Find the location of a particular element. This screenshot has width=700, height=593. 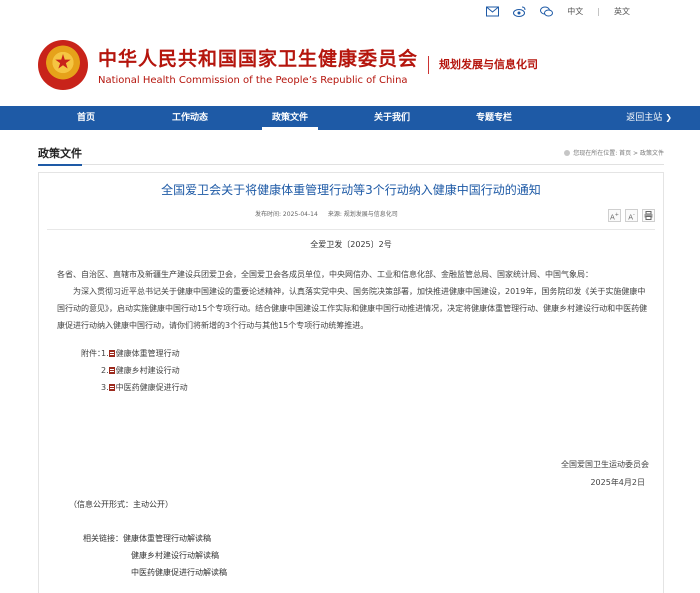

back-label: 返回主站 is located at coordinates (644, 118).